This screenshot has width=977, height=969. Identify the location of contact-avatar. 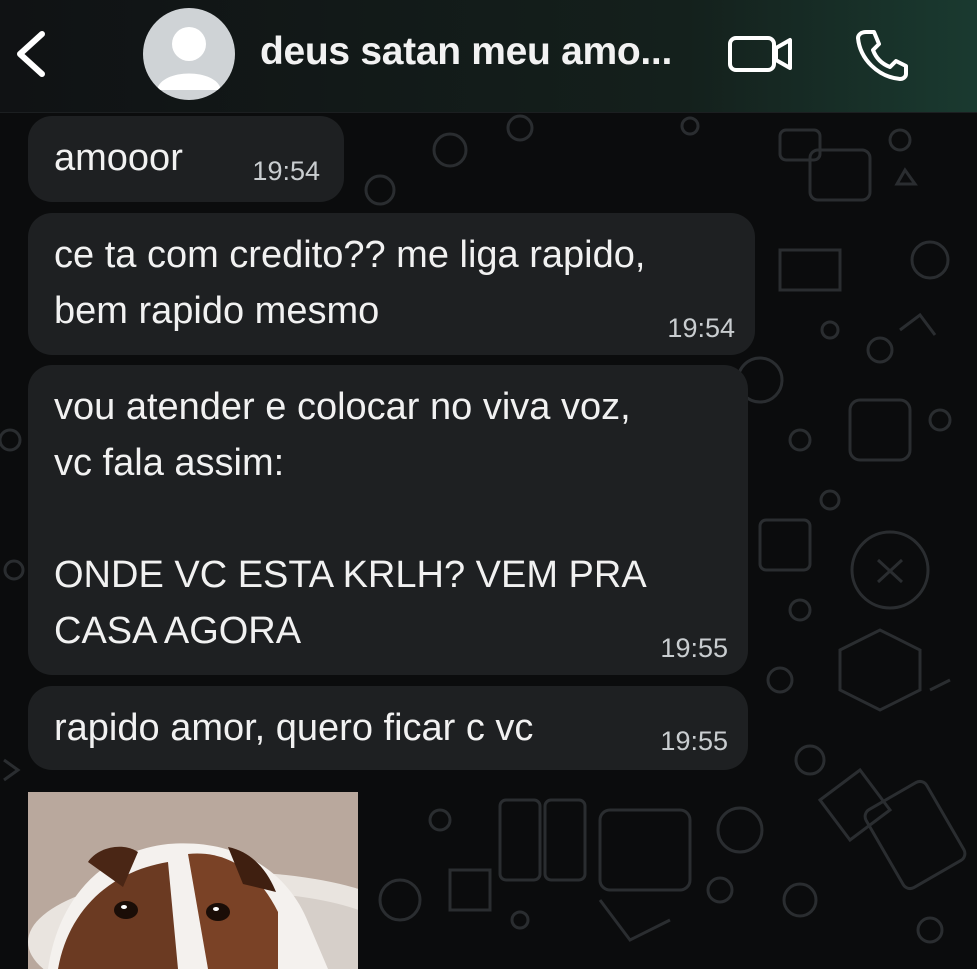
(189, 54).